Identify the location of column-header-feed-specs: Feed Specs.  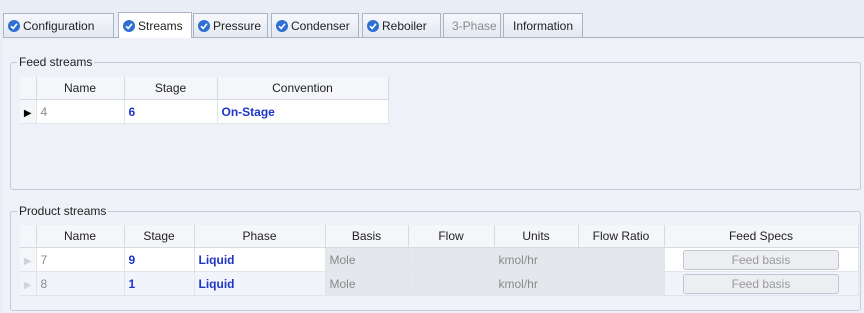
(761, 236).